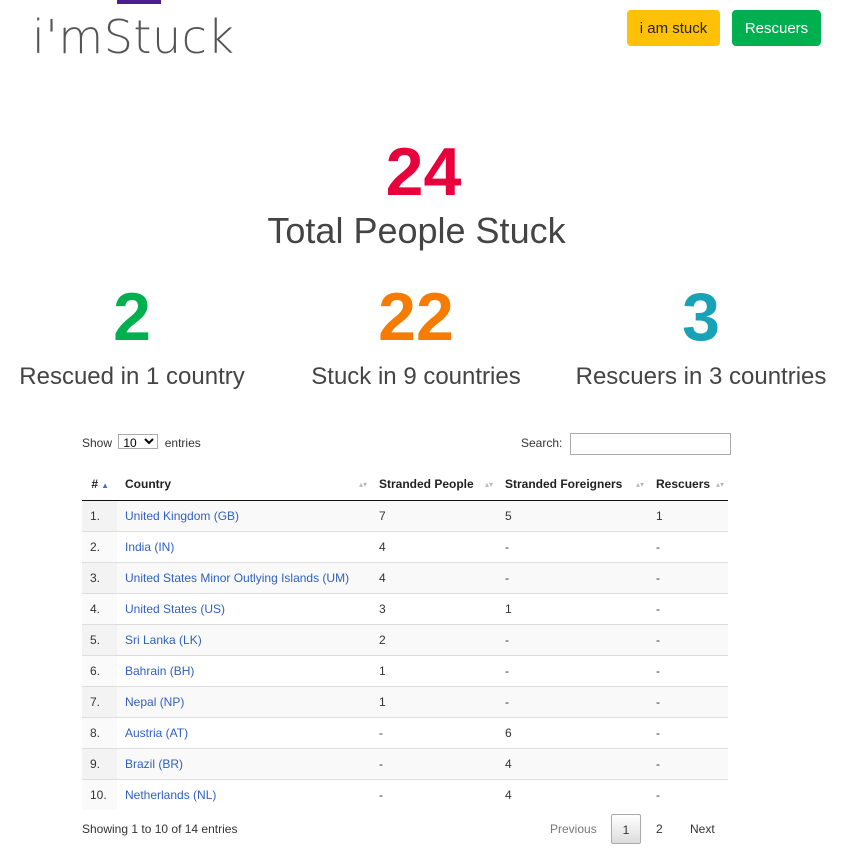 Image resolution: width=847 pixels, height=864 pixels. What do you see at coordinates (99, 516) in the screenshot?
I see `row-number: 1.` at bounding box center [99, 516].